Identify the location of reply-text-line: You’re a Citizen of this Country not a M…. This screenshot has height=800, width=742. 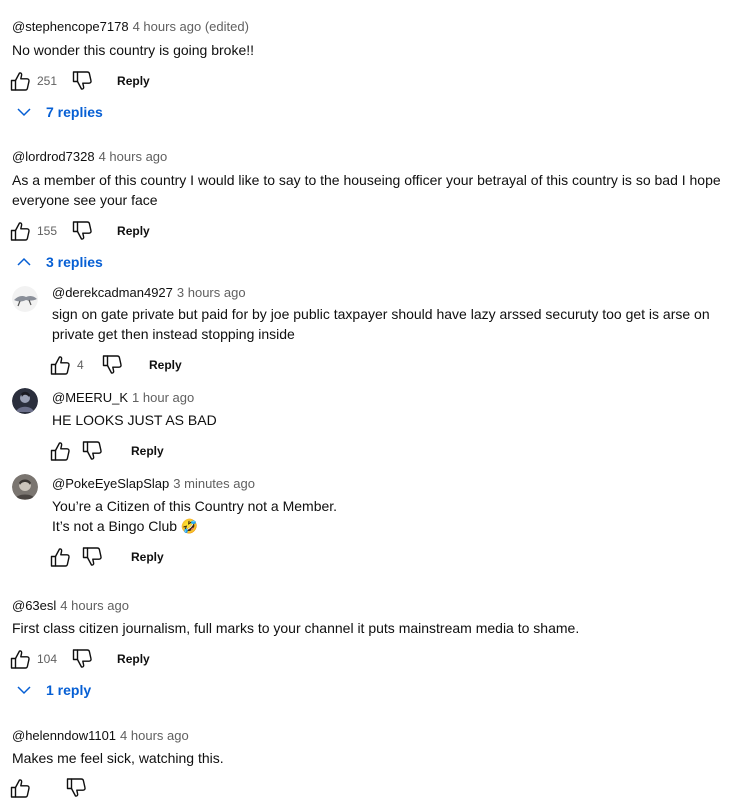
(195, 506).